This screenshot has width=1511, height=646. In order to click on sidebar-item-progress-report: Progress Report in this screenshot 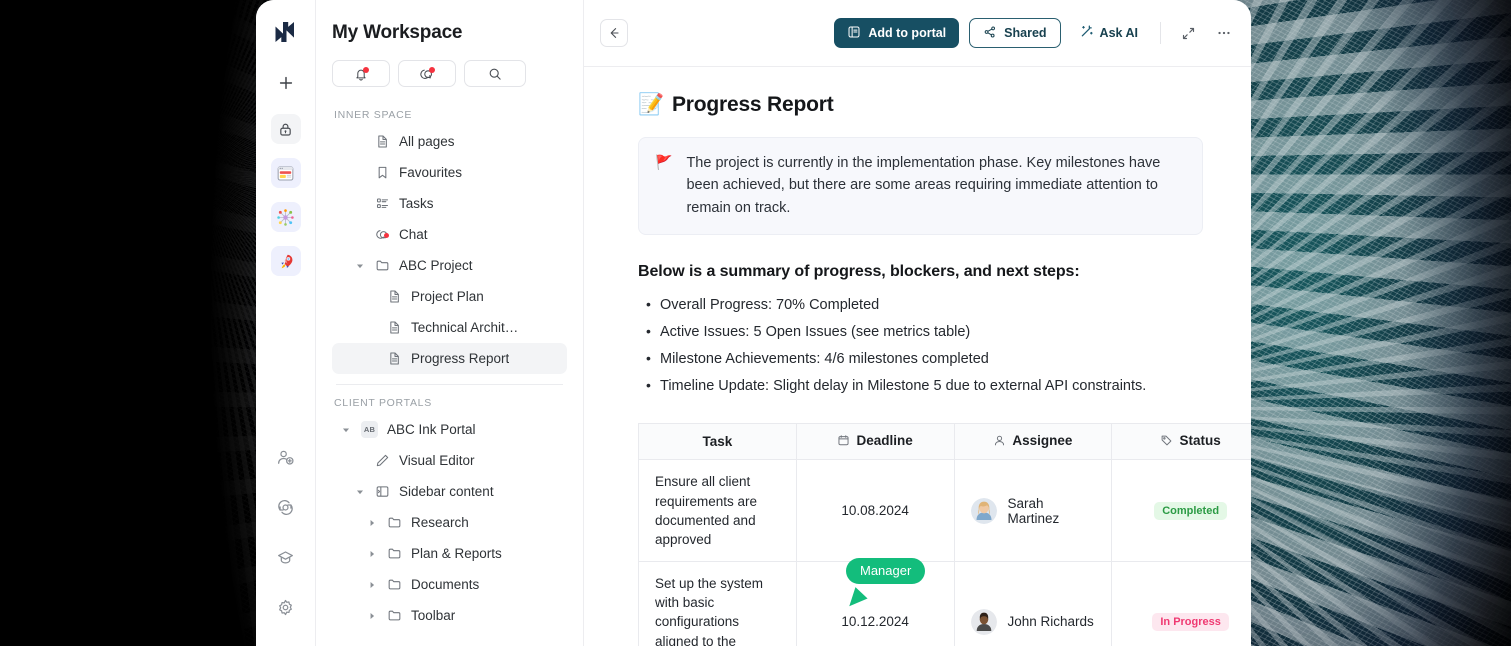, I will do `click(449, 358)`.